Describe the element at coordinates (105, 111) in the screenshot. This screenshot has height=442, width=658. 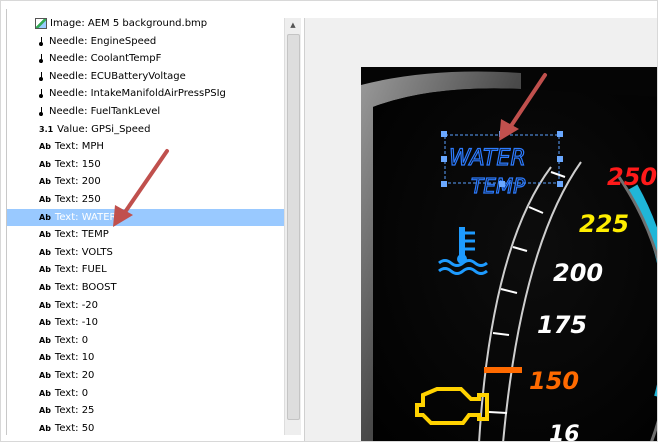
I see `tree-item-label: Needle: FuelTankLevel` at that location.